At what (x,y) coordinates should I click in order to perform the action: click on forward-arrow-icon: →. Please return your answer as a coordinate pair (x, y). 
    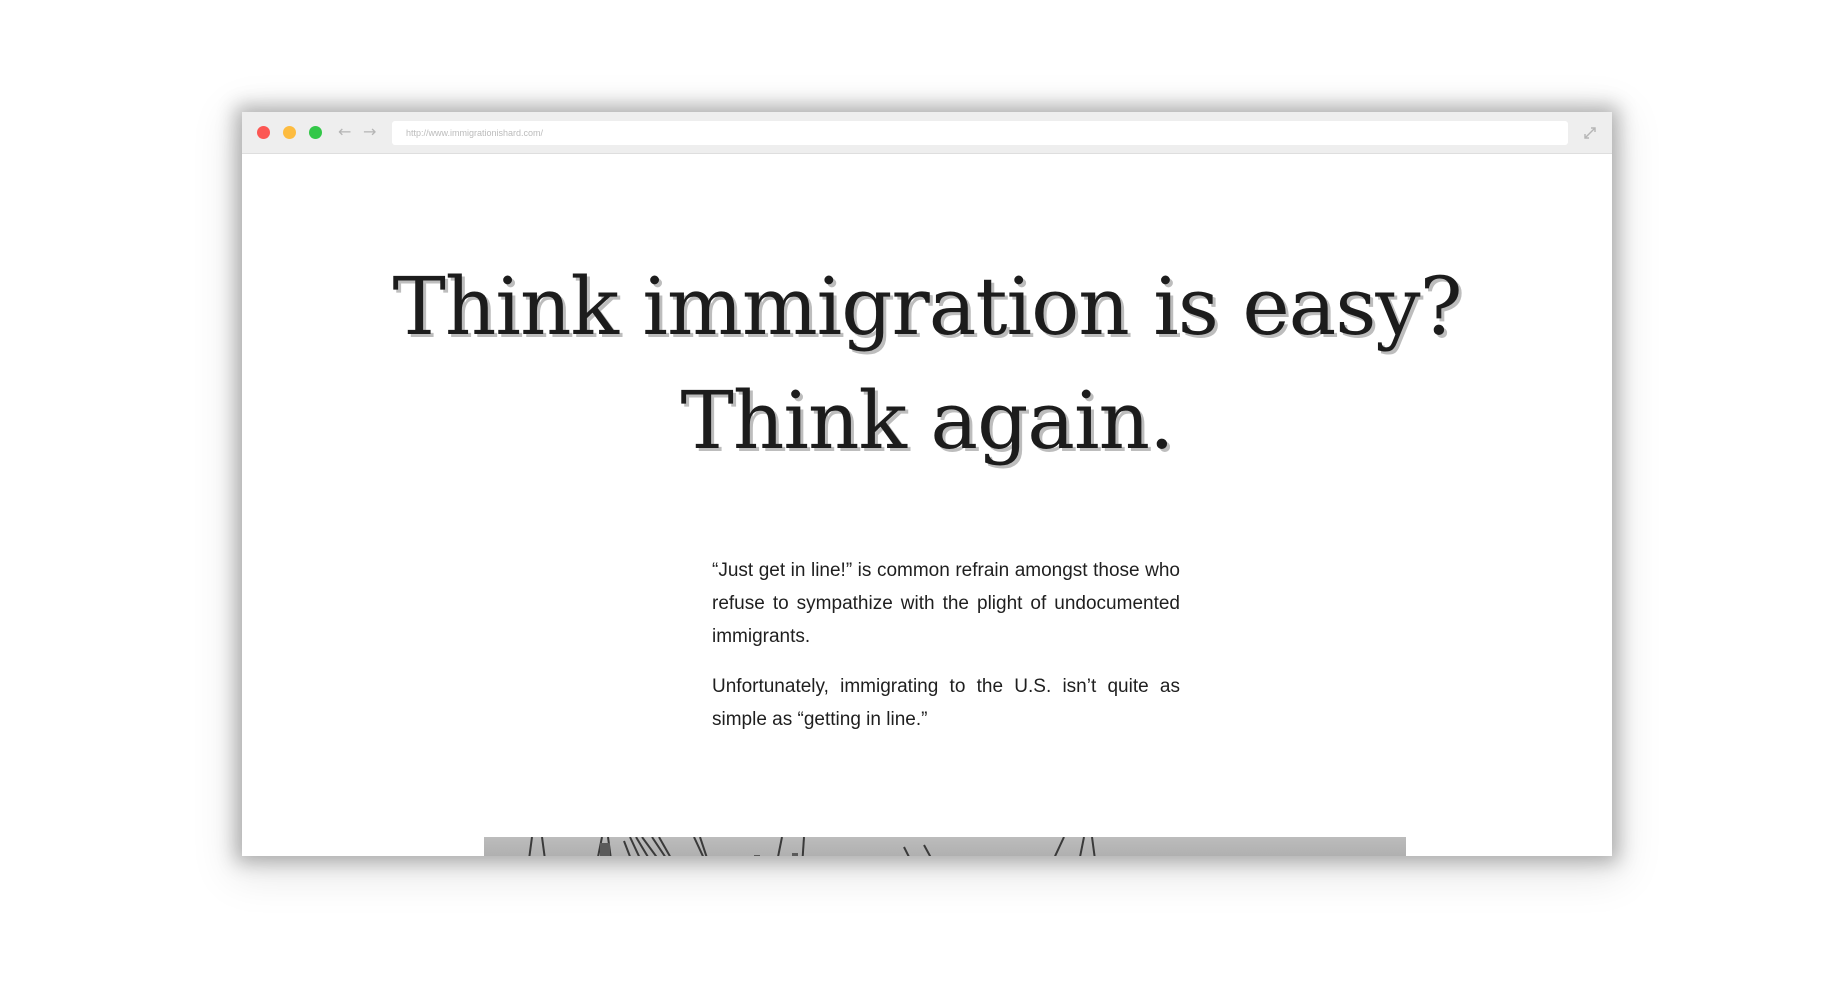
    Looking at the image, I should click on (369, 132).